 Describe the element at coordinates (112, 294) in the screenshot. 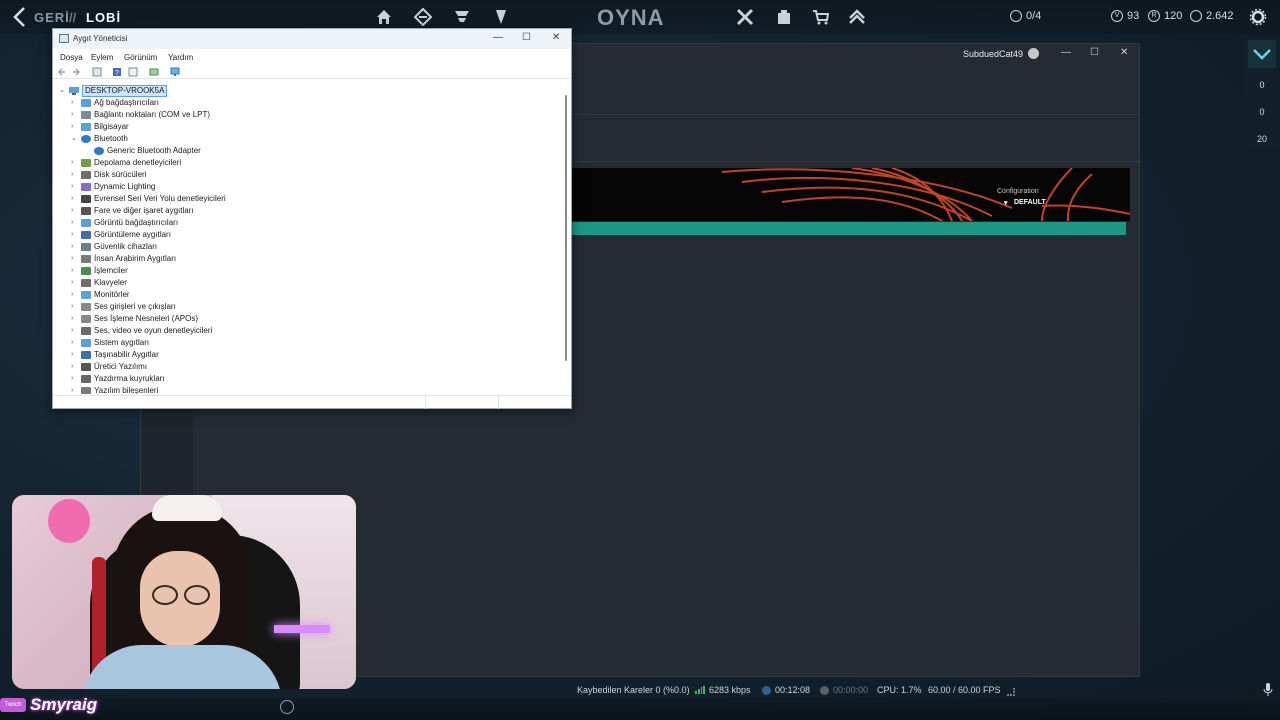

I see `tree-item-label: Monitörler` at that location.